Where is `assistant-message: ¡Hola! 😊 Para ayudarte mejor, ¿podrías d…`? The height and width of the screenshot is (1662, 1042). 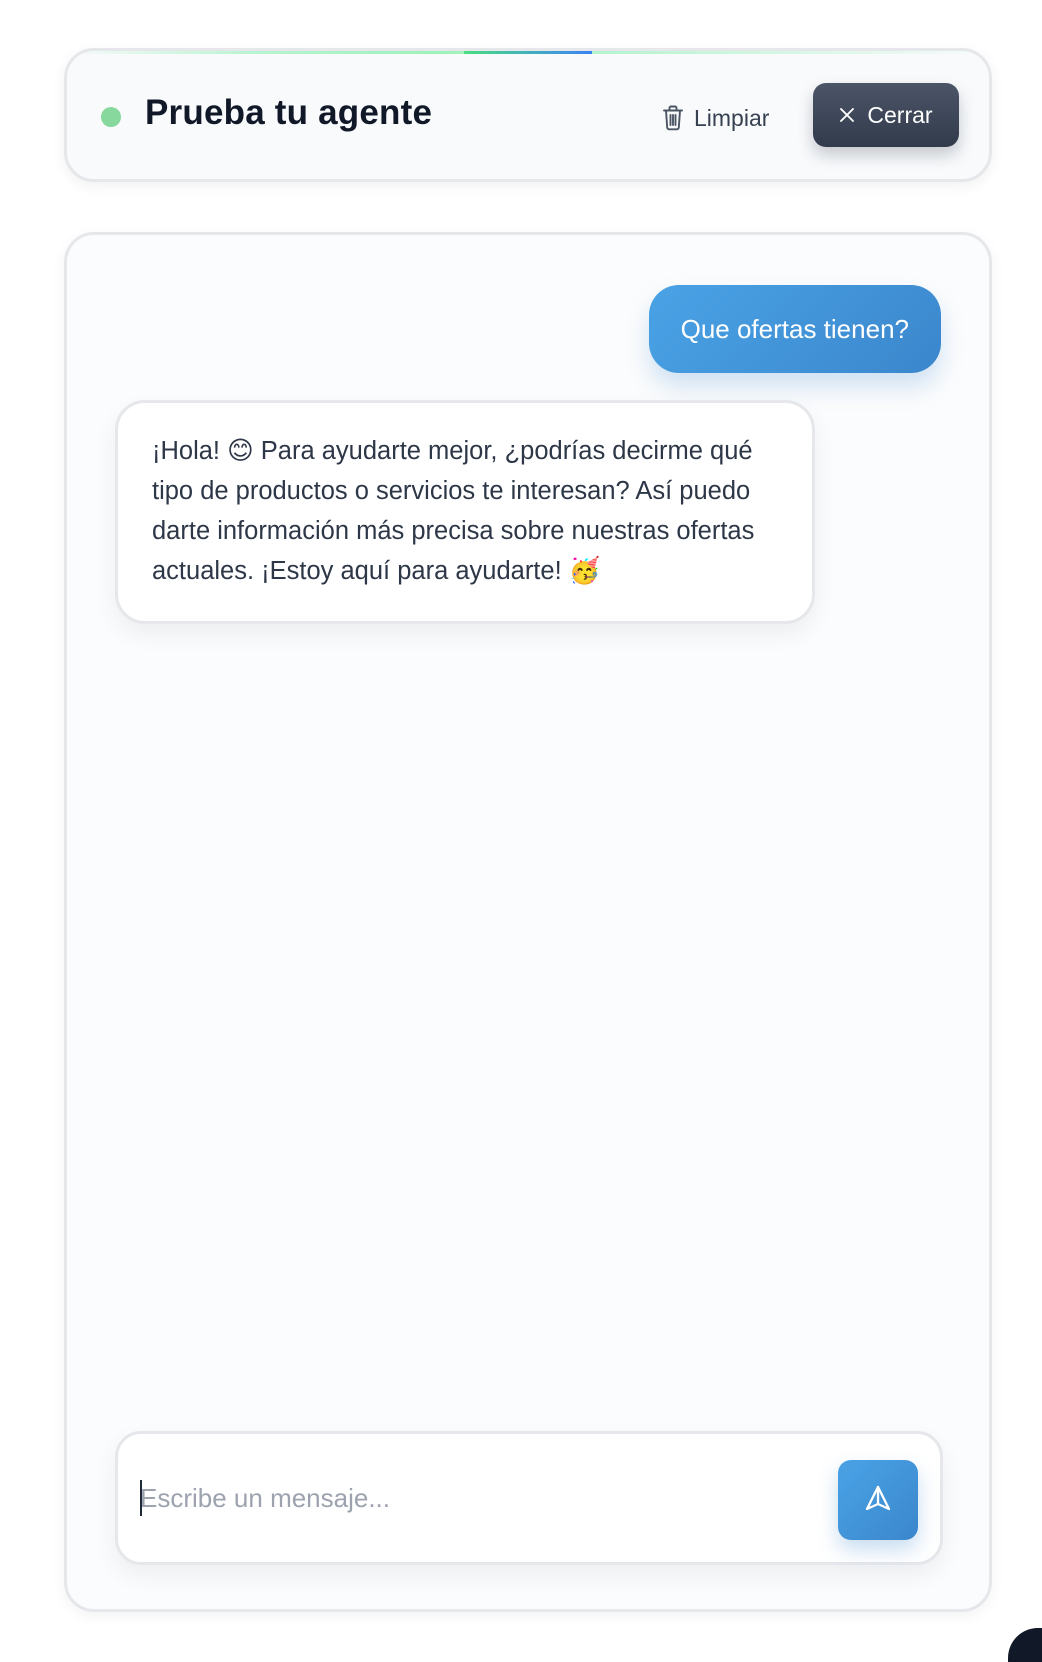 assistant-message: ¡Hola! 😊 Para ayudarte mejor, ¿podrías d… is located at coordinates (465, 512).